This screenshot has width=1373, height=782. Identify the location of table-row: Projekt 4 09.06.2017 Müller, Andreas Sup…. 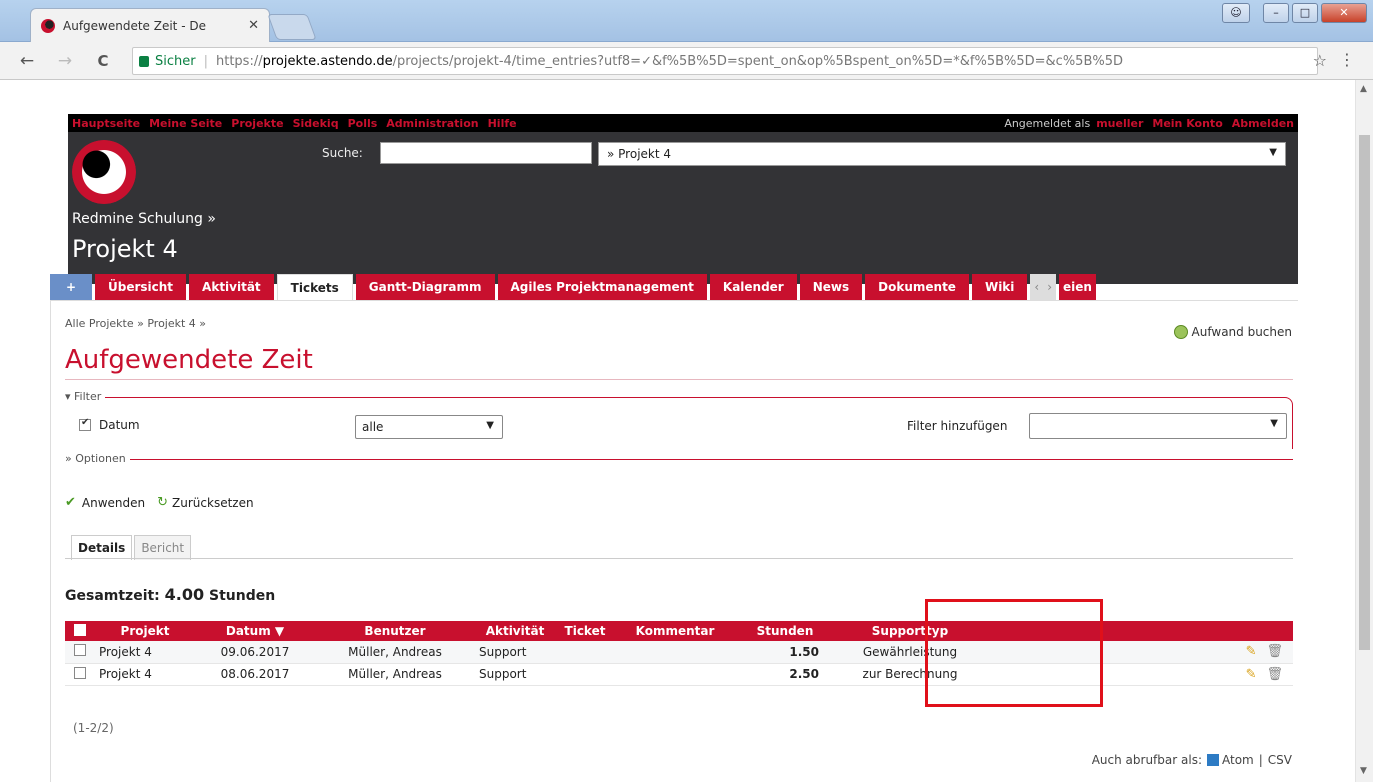
(679, 652).